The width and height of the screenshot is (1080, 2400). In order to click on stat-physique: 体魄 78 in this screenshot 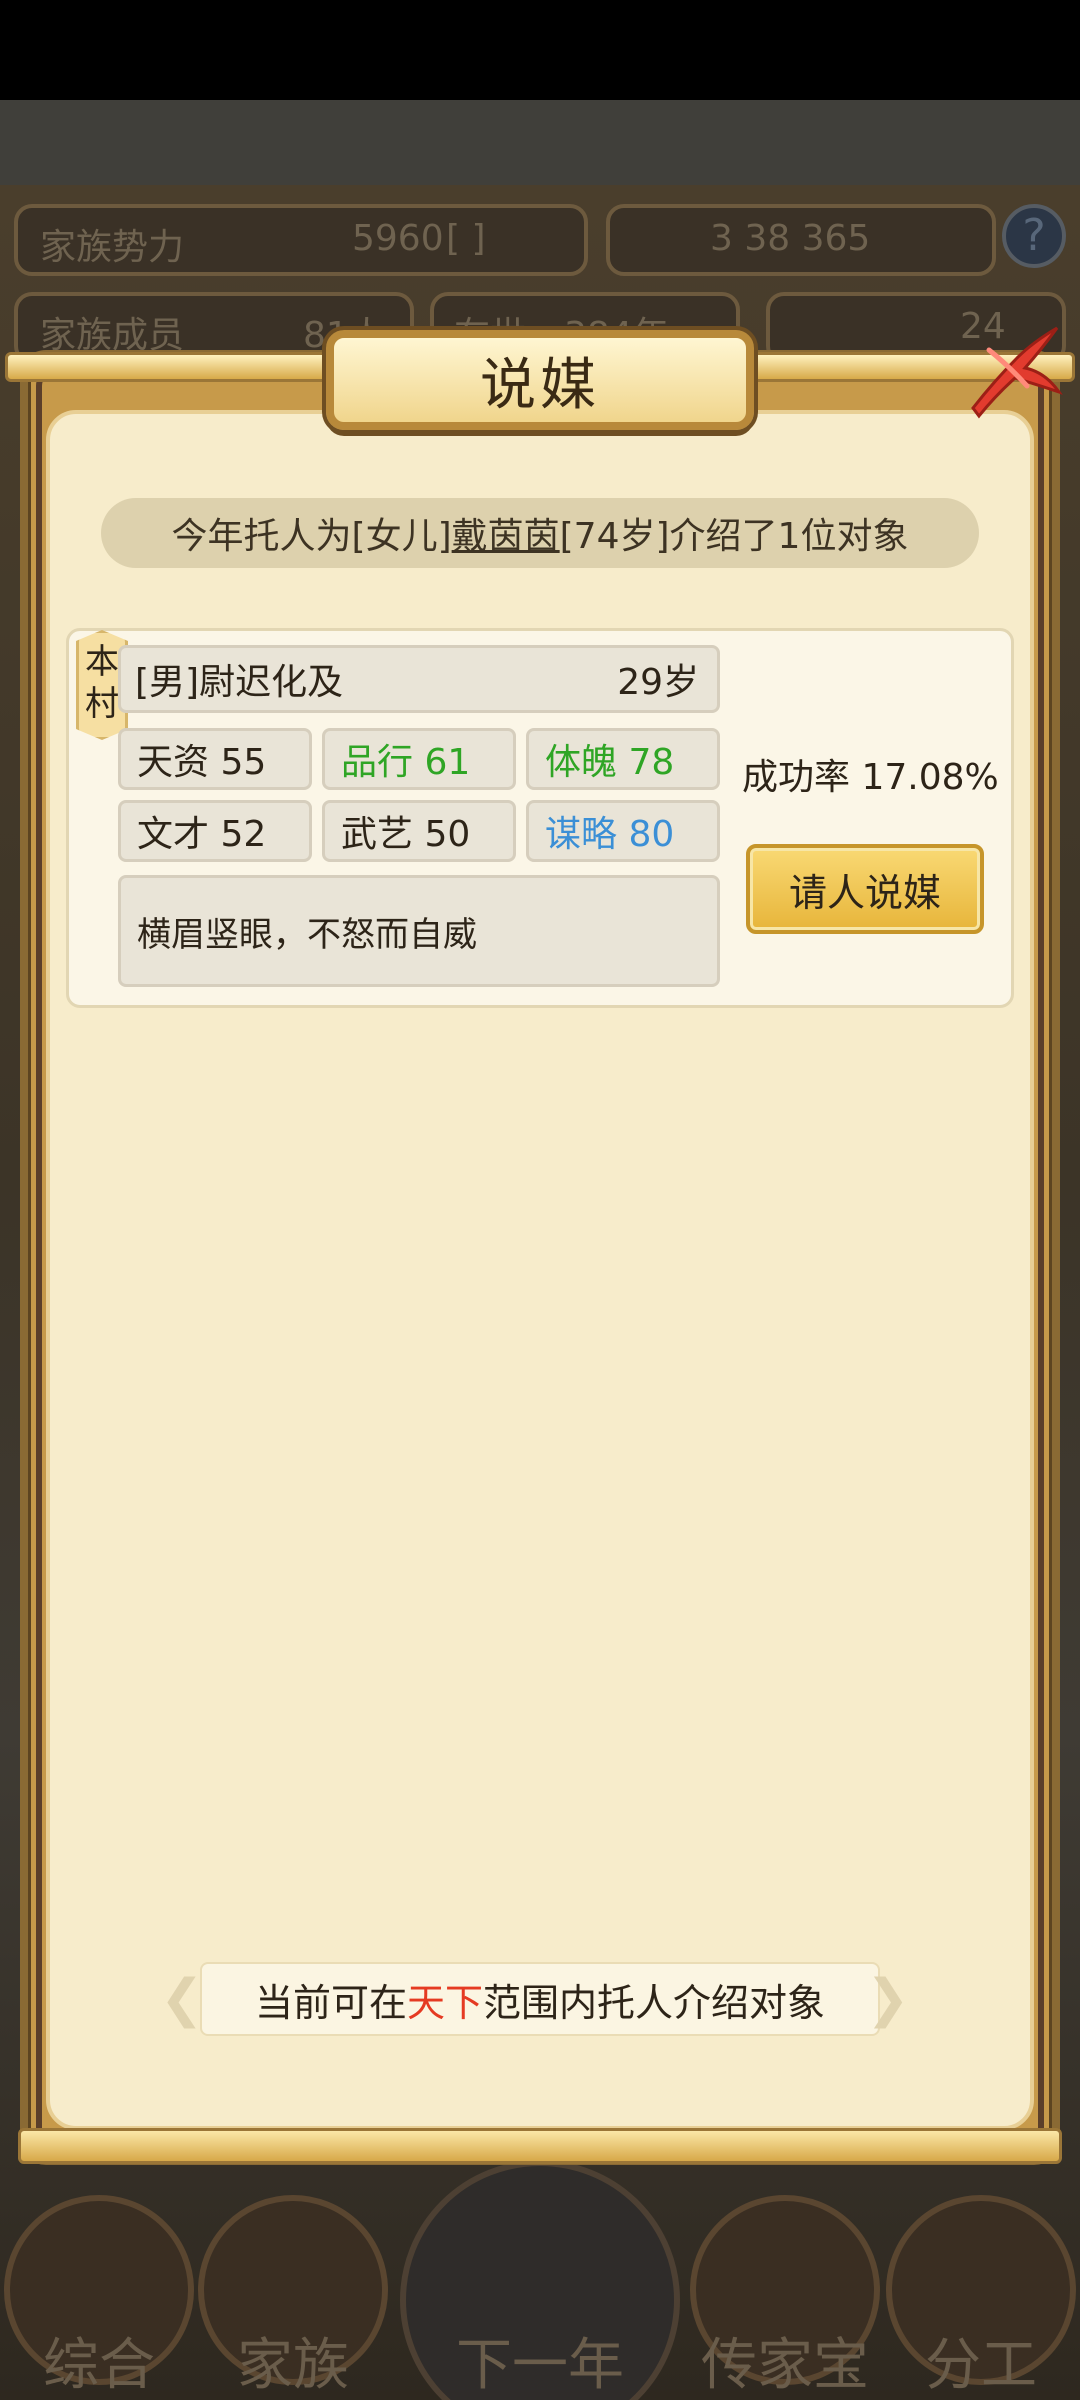, I will do `click(623, 759)`.